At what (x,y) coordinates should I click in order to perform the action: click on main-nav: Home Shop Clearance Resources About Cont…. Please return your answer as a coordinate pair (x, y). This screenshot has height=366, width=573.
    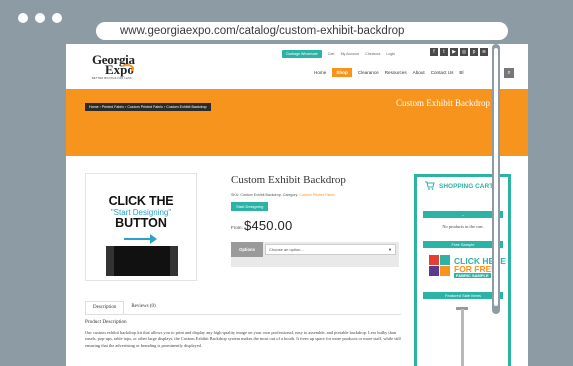
    Looking at the image, I should click on (389, 72).